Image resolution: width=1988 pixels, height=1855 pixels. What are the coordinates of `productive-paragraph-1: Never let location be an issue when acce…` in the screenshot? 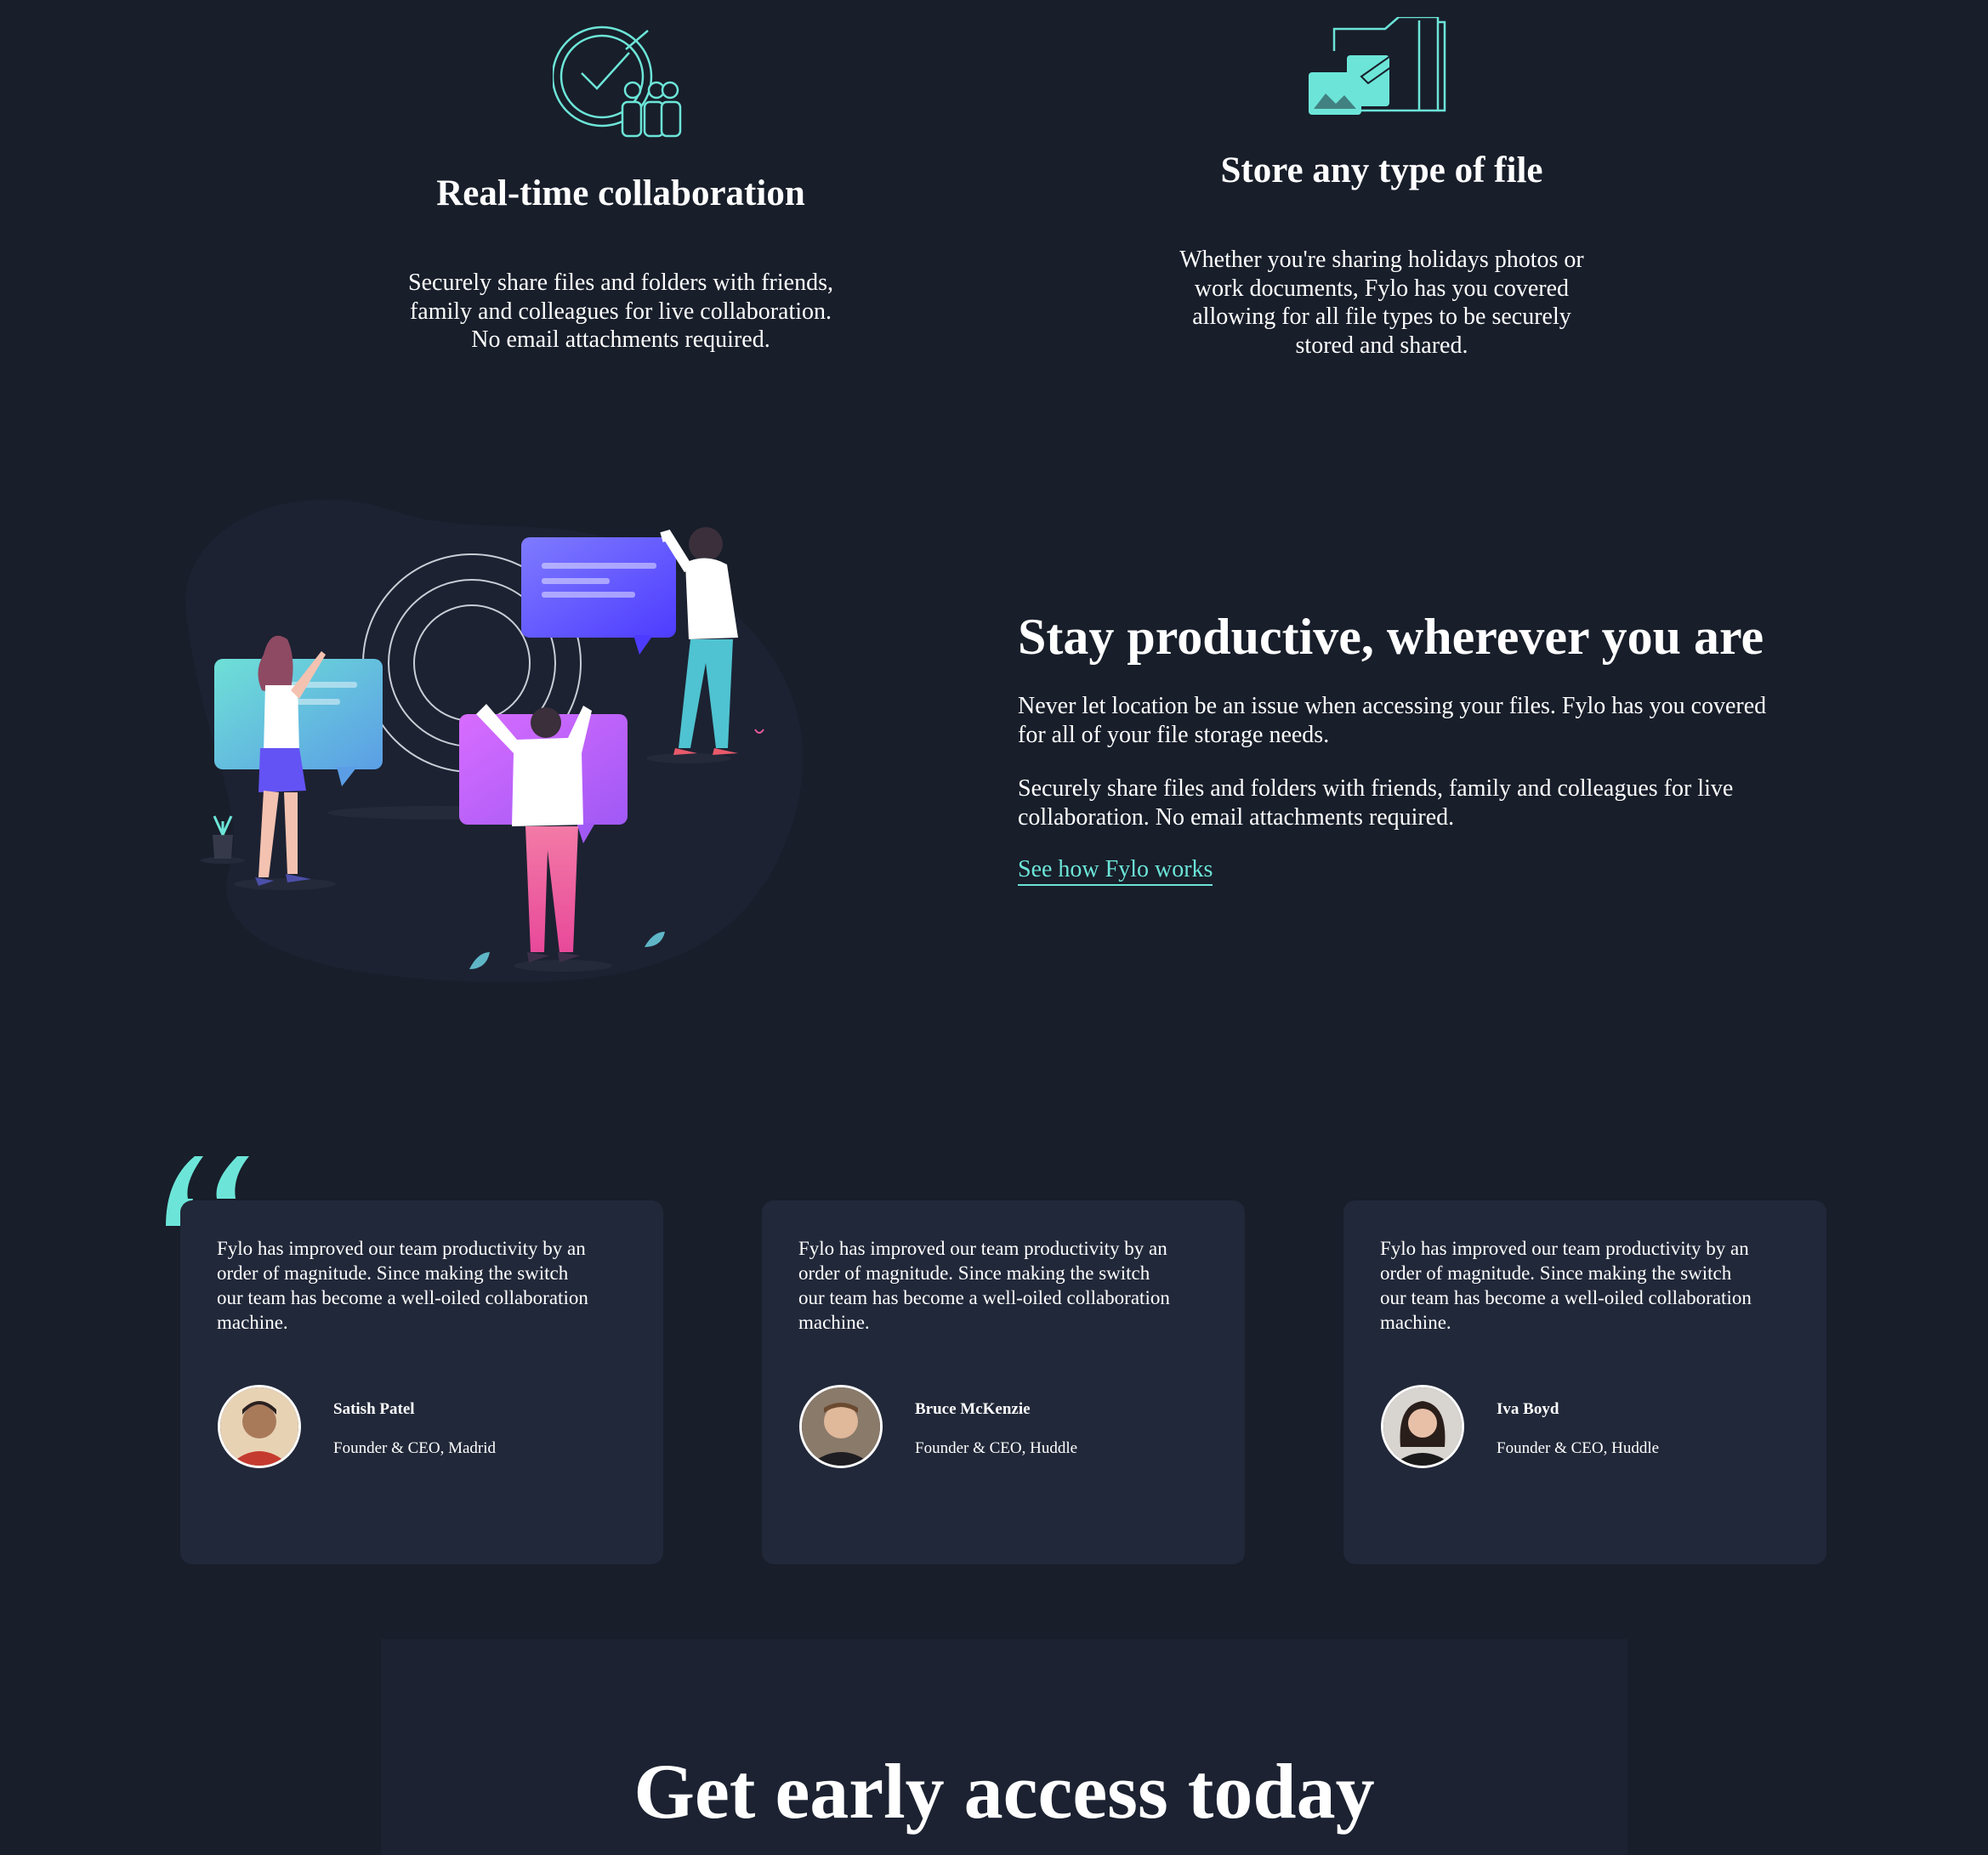 It's located at (1451, 721).